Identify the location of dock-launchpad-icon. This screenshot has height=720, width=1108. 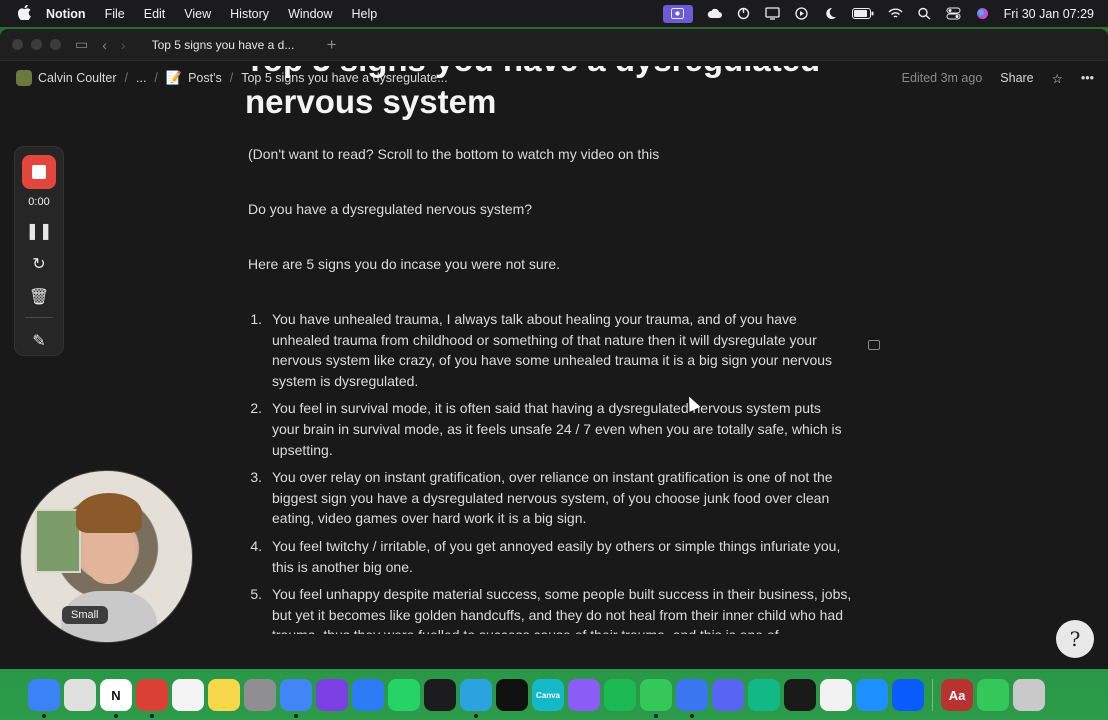
(80, 695).